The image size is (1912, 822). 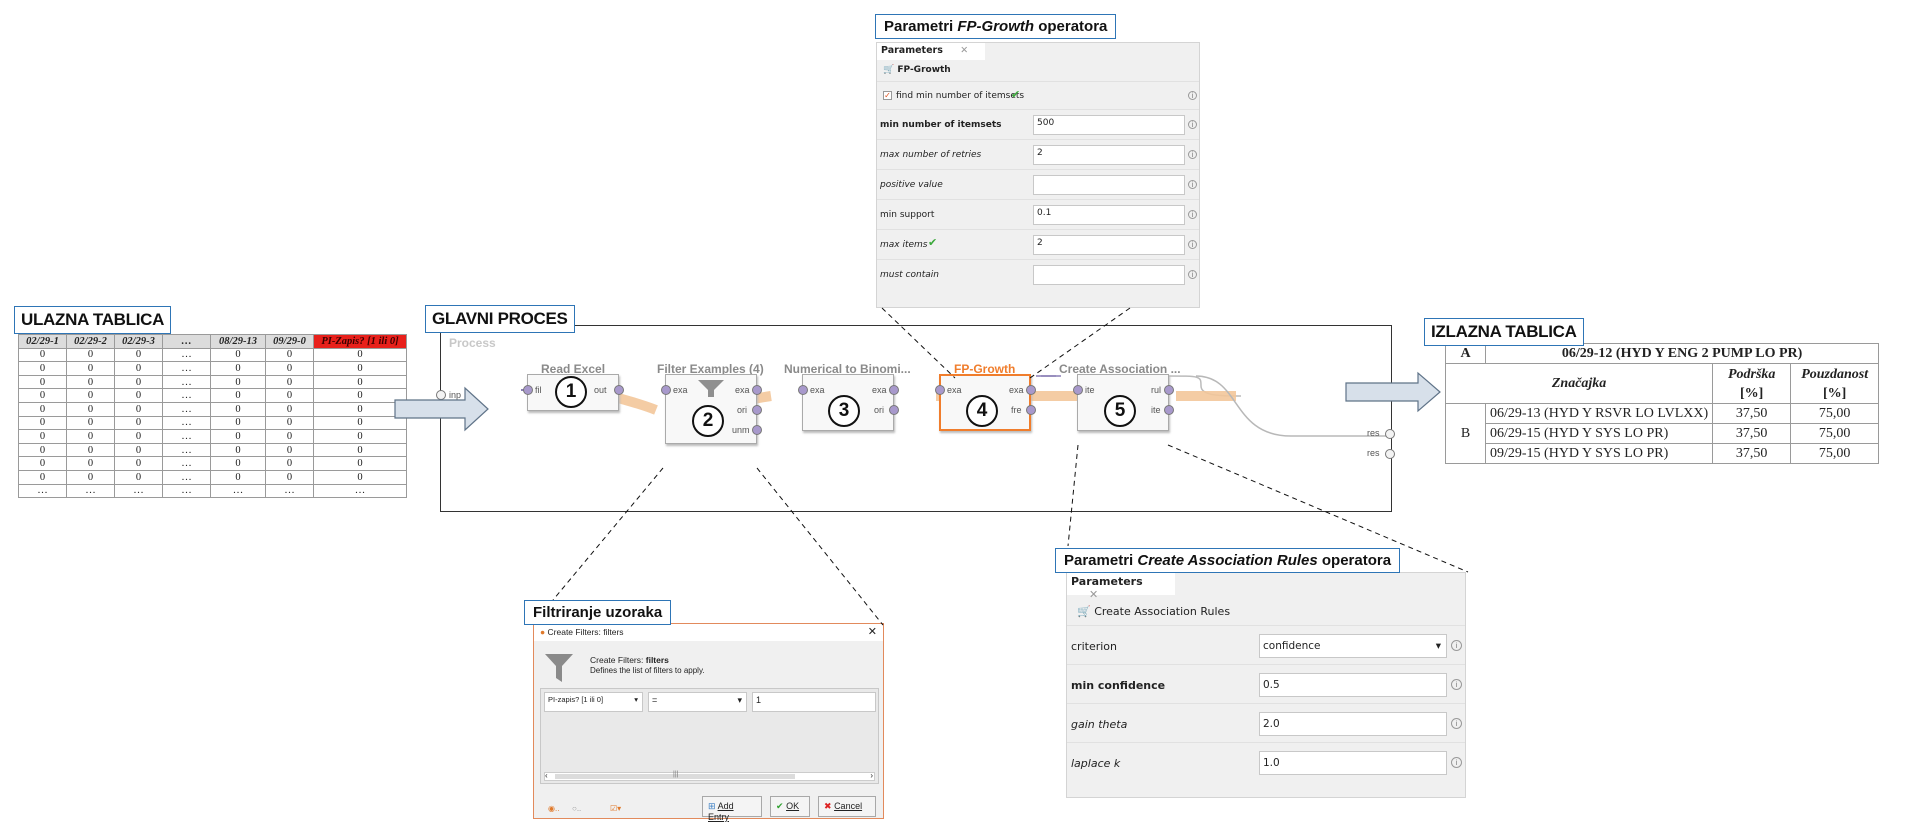 I want to click on callout-filter: Filtriranje uzoraka, so click(x=598, y=612).